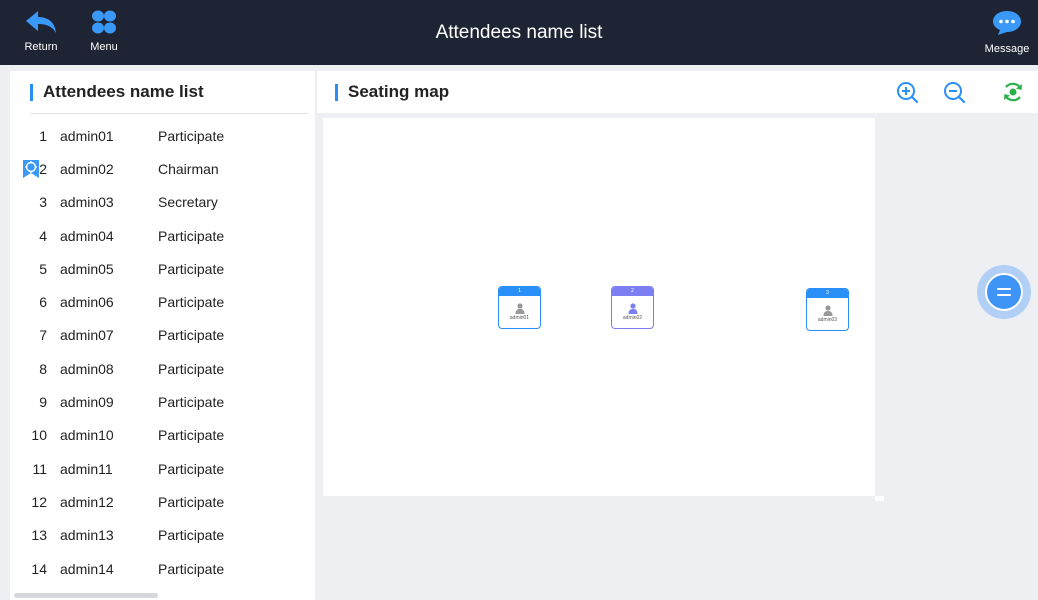 This screenshot has width=1038, height=600. Describe the element at coordinates (87, 202) in the screenshot. I see `attendee-name: admin03` at that location.